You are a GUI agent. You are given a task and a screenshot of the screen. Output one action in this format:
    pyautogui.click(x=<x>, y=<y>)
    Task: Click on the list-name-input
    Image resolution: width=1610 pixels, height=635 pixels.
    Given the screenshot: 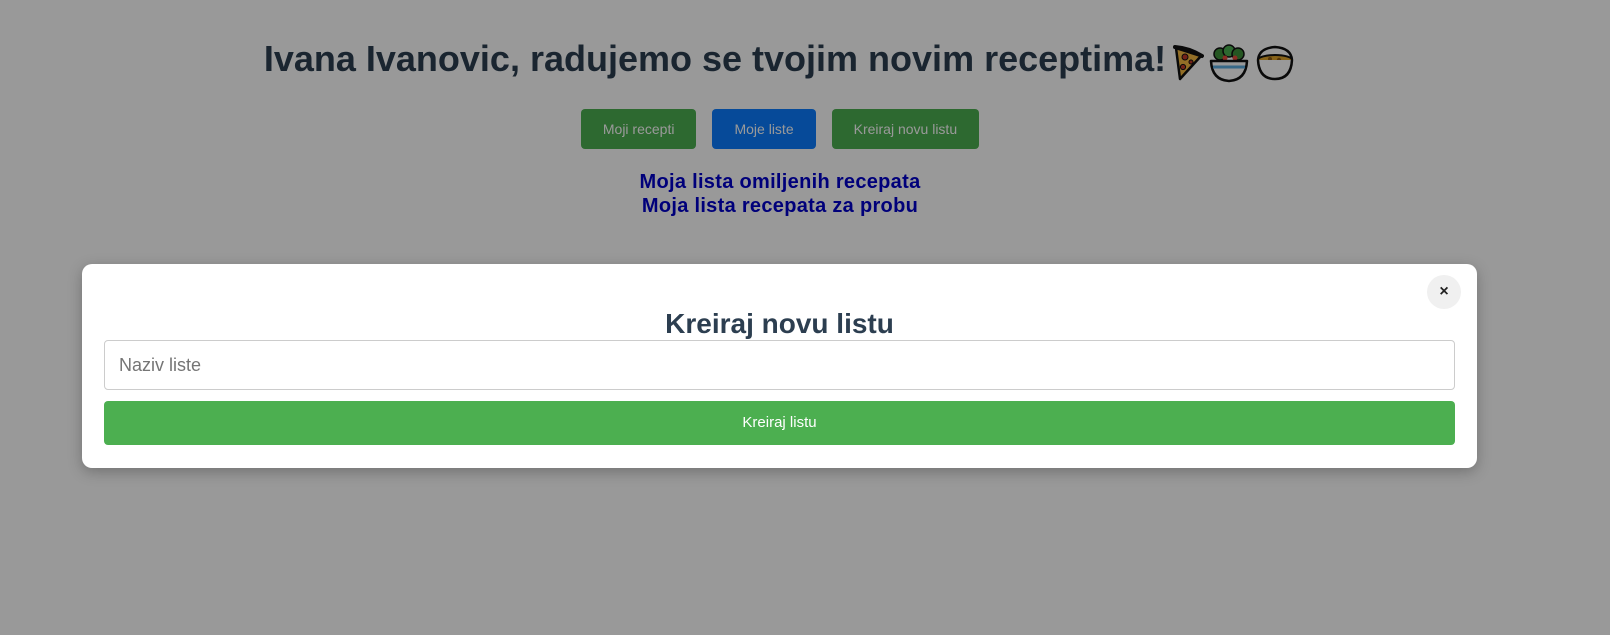 What is the action you would take?
    pyautogui.click(x=779, y=365)
    